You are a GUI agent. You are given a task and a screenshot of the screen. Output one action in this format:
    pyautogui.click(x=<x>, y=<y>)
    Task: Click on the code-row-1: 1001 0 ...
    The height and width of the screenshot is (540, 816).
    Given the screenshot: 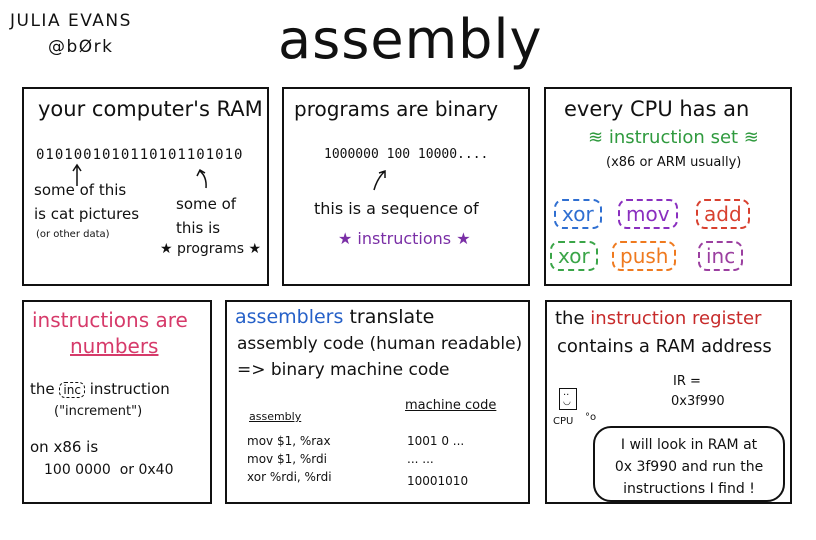 What is the action you would take?
    pyautogui.click(x=436, y=441)
    